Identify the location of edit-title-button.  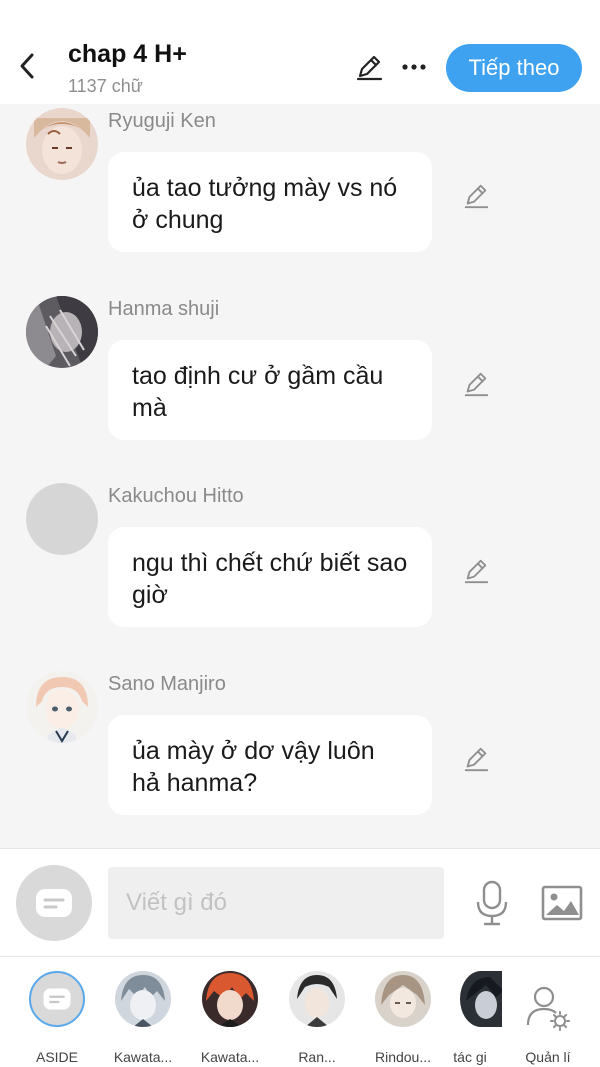
(369, 67).